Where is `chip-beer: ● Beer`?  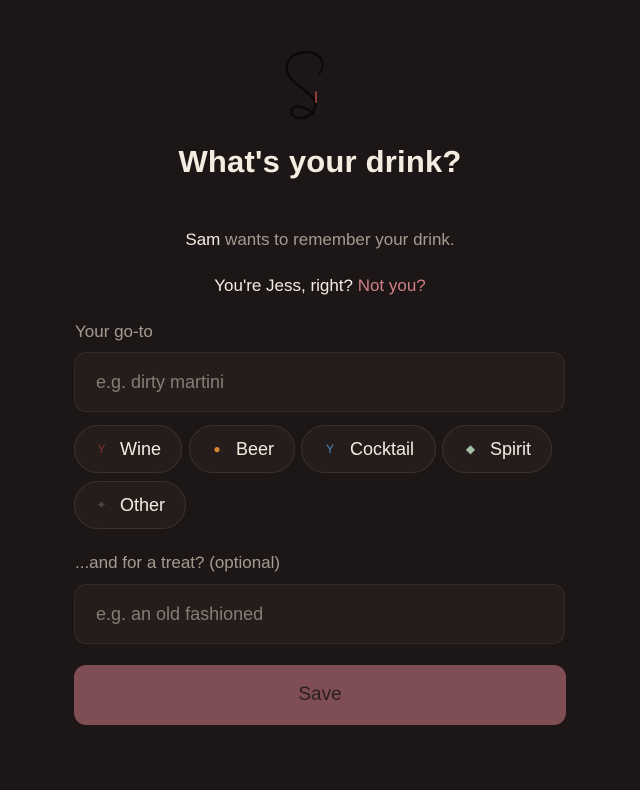 chip-beer: ● Beer is located at coordinates (242, 449).